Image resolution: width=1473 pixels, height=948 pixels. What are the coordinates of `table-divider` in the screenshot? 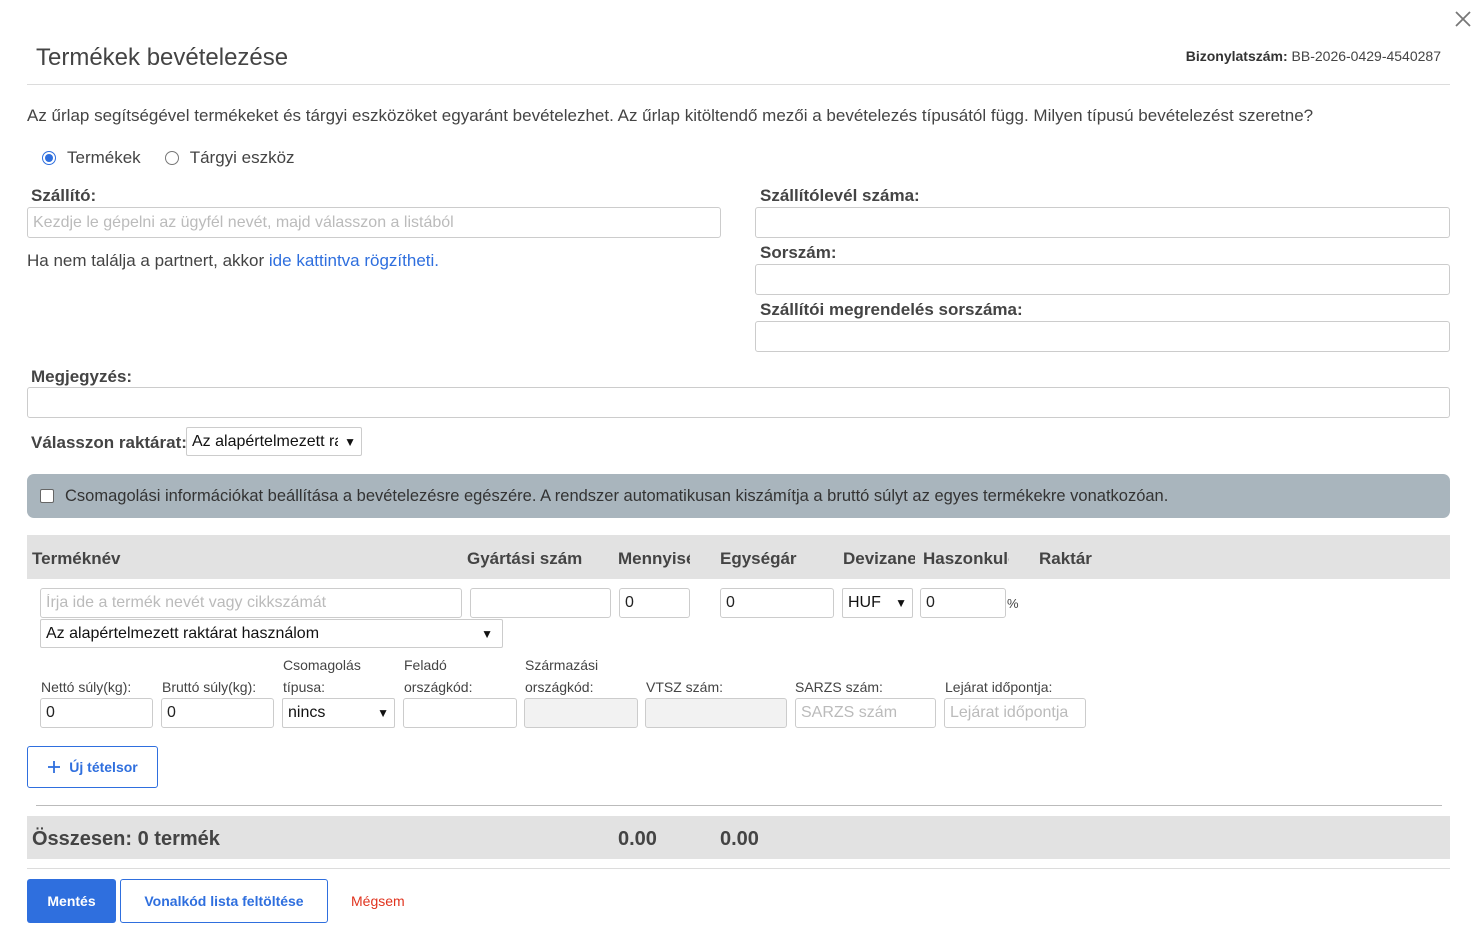 It's located at (739, 805).